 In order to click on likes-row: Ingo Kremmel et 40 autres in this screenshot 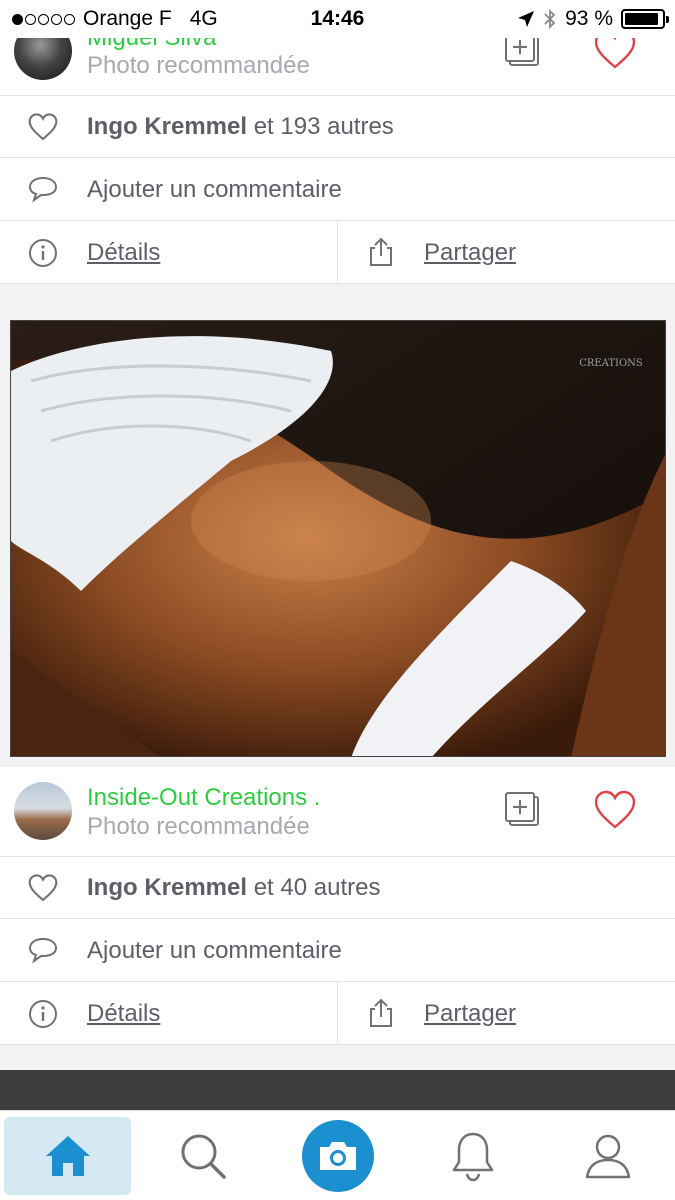, I will do `click(337, 887)`.